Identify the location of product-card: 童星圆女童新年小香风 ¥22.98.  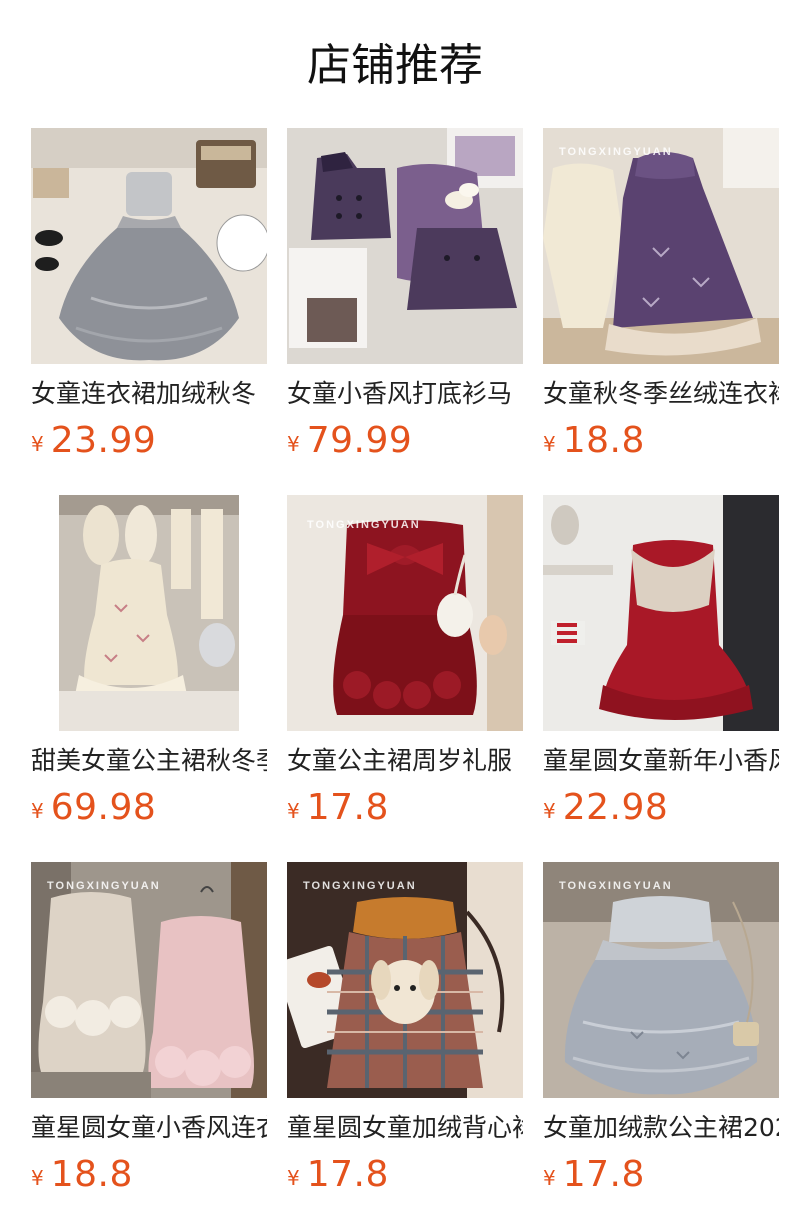
(661, 663).